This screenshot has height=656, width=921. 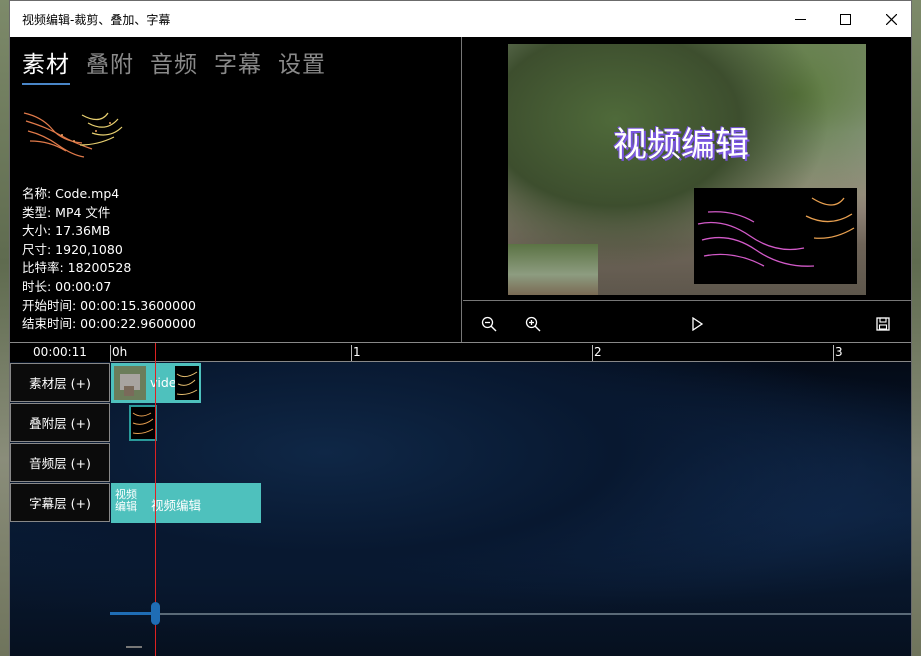 I want to click on zoom-out-icon, so click(x=489, y=324).